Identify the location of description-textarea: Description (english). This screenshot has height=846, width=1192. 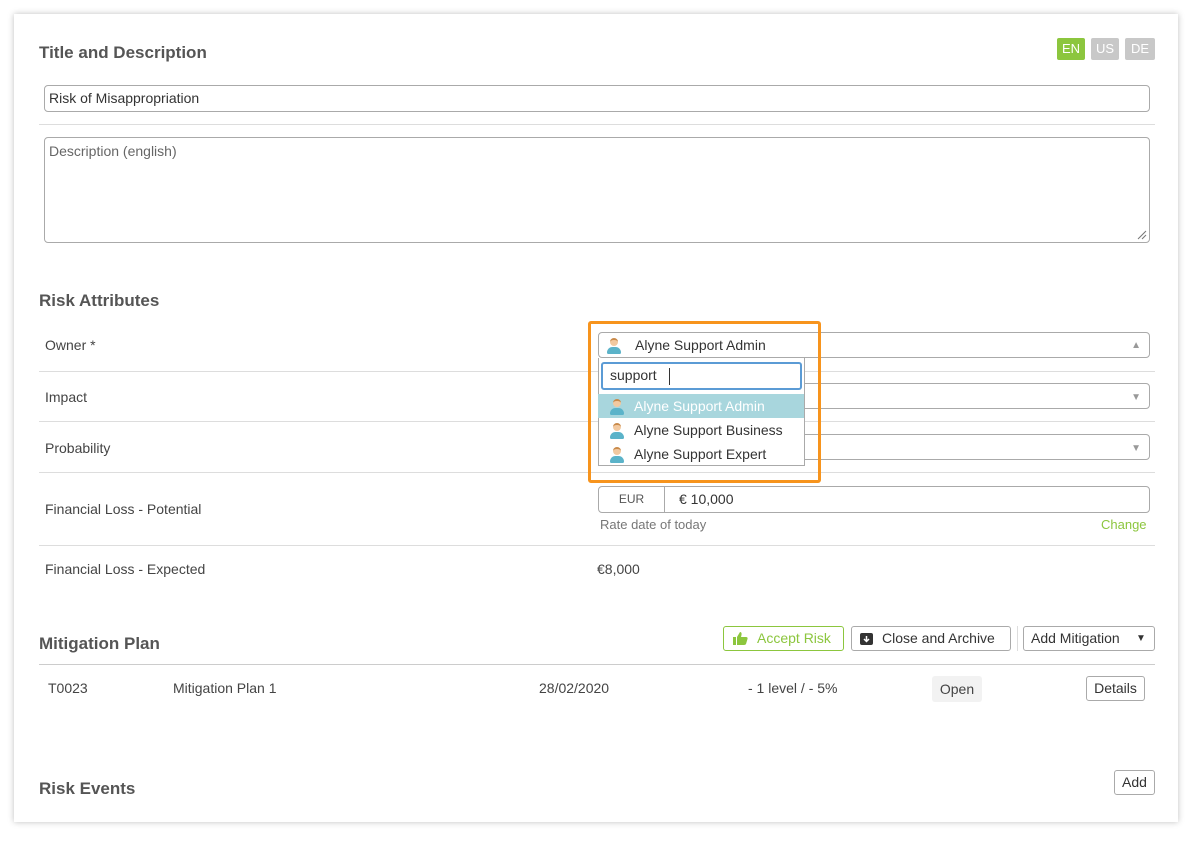
(597, 190).